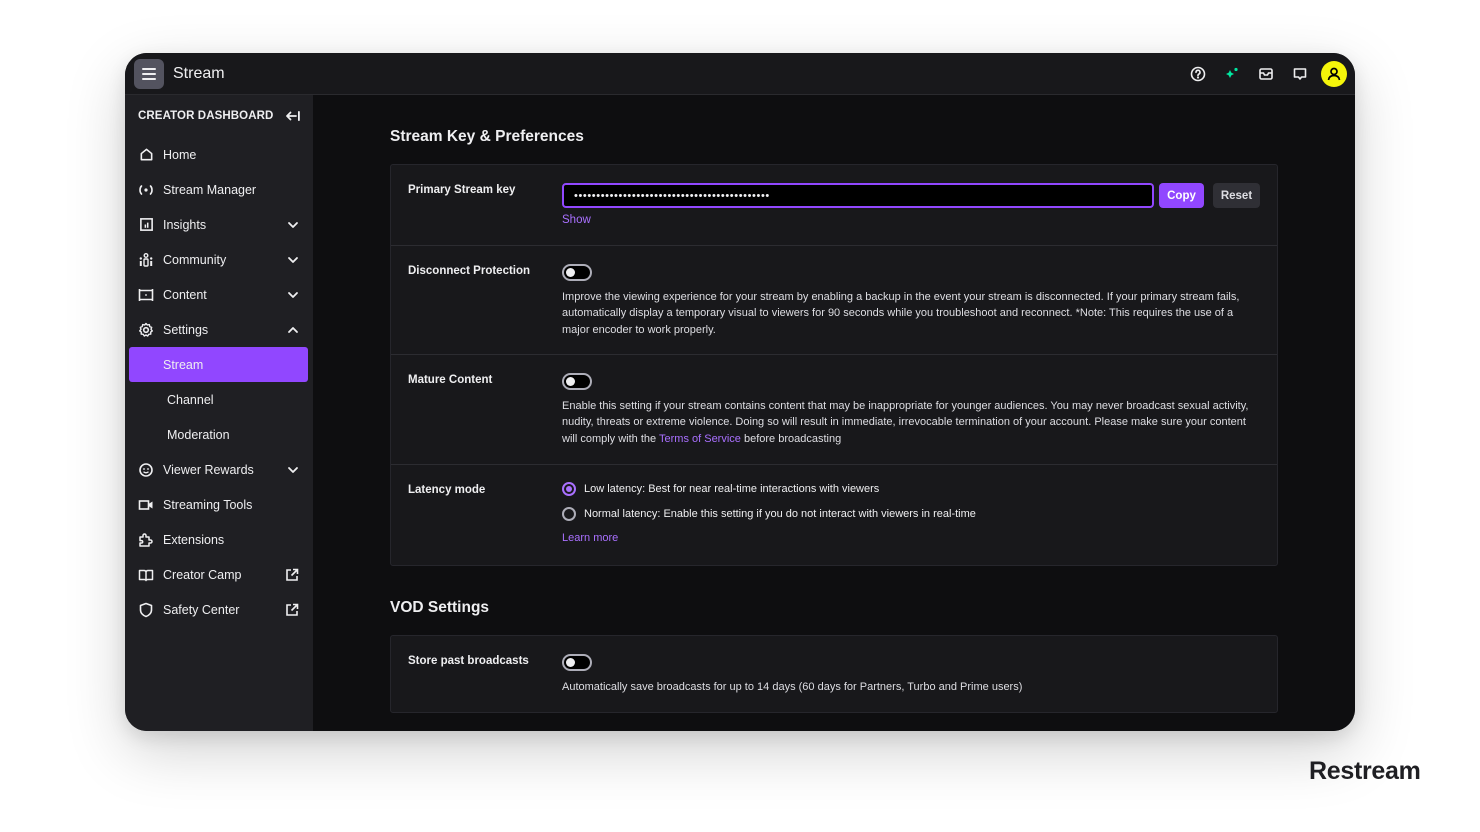  I want to click on collapse-arrow-icon, so click(293, 116).